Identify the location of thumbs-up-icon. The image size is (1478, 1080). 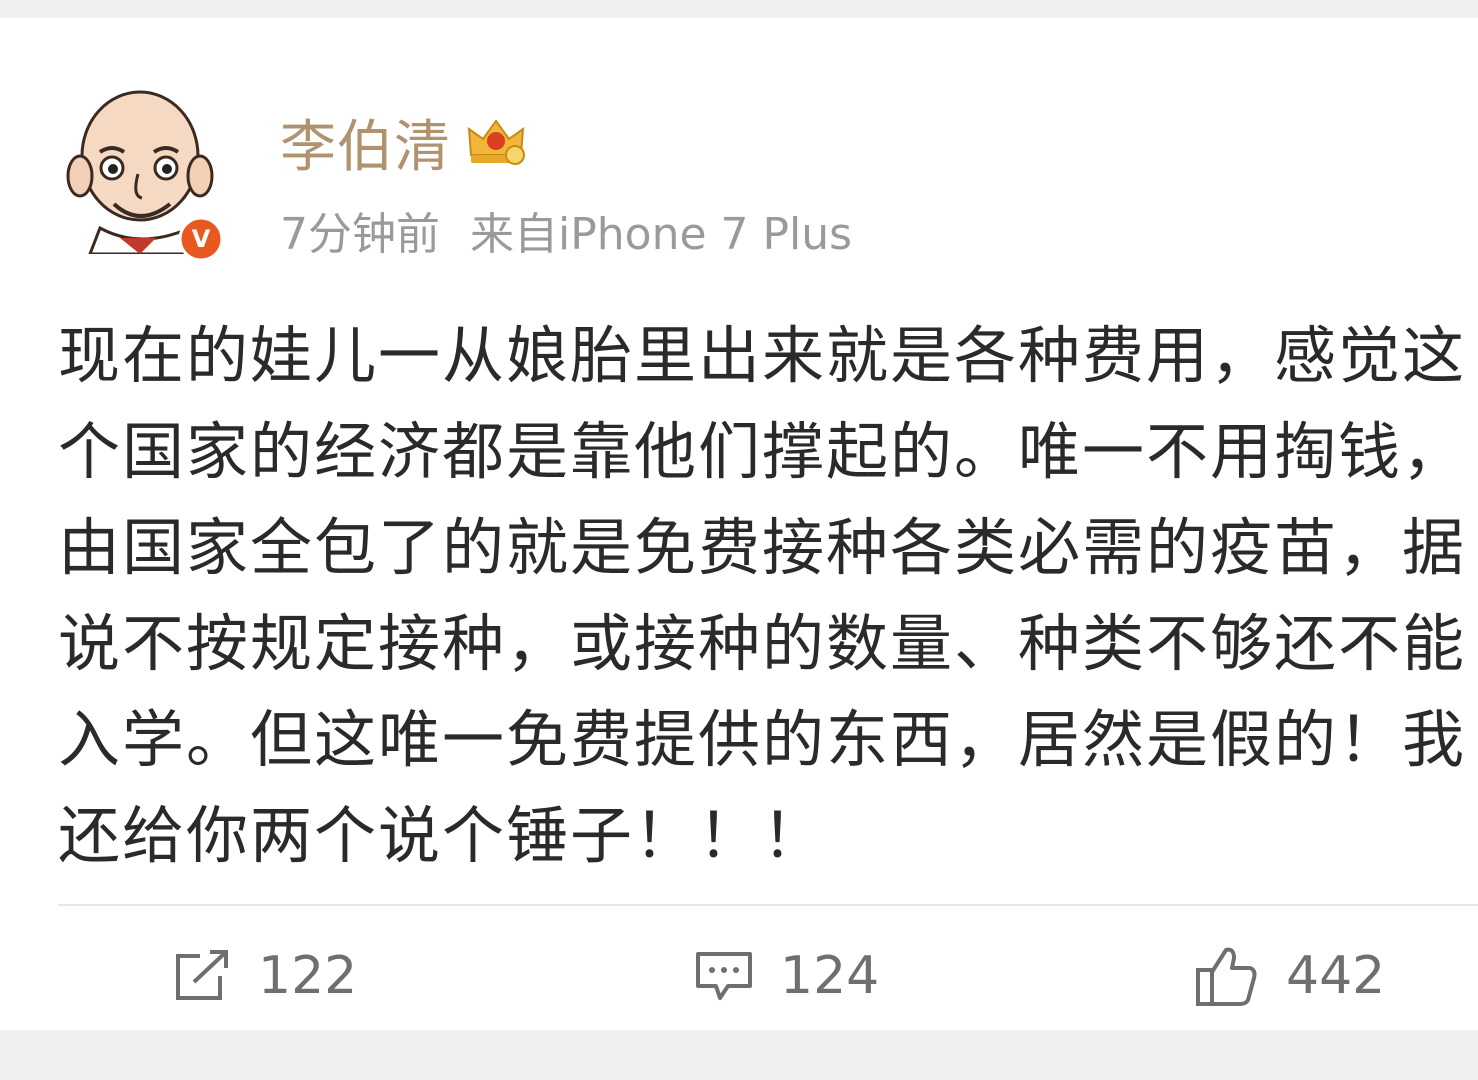
(1226, 976).